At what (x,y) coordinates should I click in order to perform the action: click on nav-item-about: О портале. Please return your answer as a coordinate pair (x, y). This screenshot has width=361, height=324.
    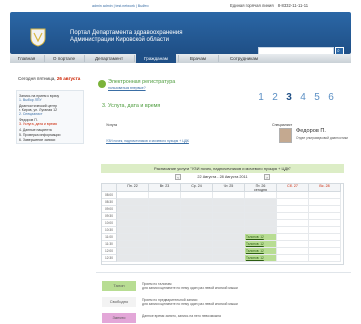
    Looking at the image, I should click on (64, 58).